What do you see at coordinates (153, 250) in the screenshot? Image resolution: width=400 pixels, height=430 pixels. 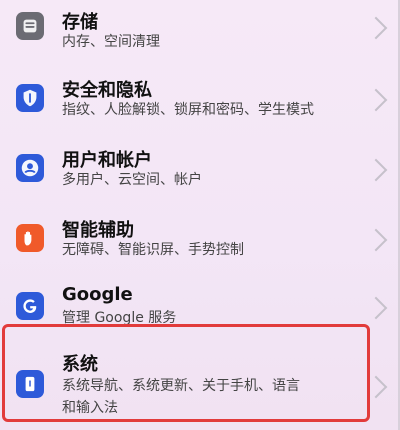 I see `settings-item-subtitle: 无障碍、智能识屏、手势控制` at bounding box center [153, 250].